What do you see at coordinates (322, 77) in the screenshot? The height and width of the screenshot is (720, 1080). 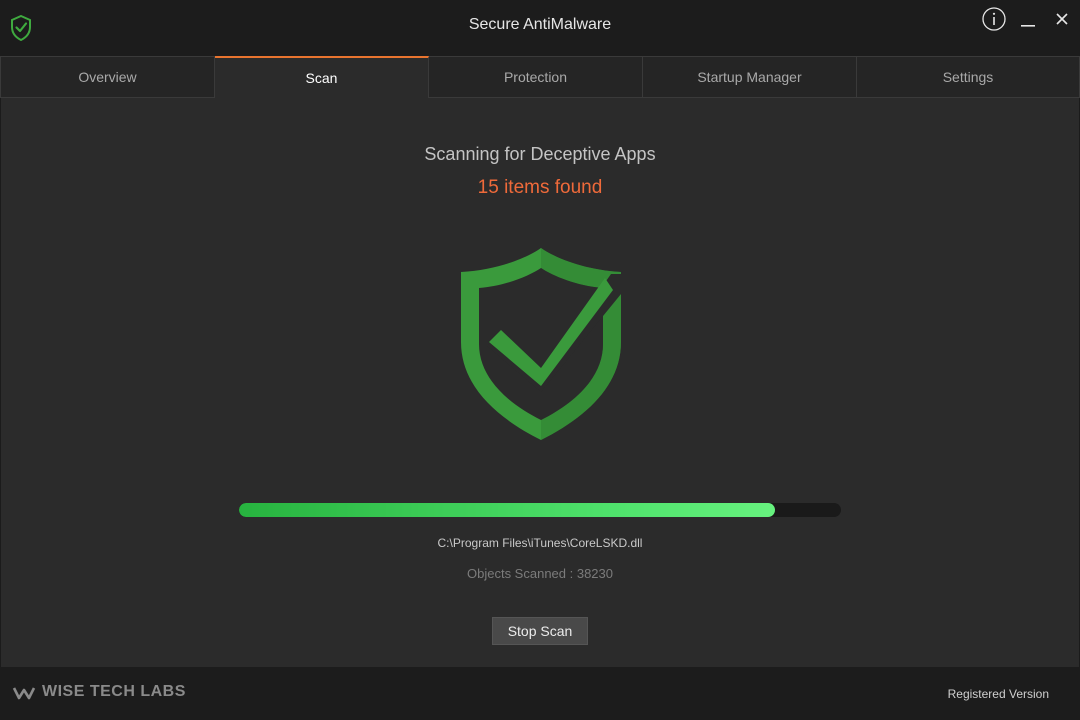 I see `tab-scan: Scan` at bounding box center [322, 77].